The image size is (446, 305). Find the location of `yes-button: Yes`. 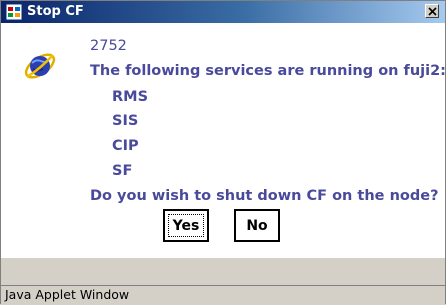

yes-button: Yes is located at coordinates (186, 225).